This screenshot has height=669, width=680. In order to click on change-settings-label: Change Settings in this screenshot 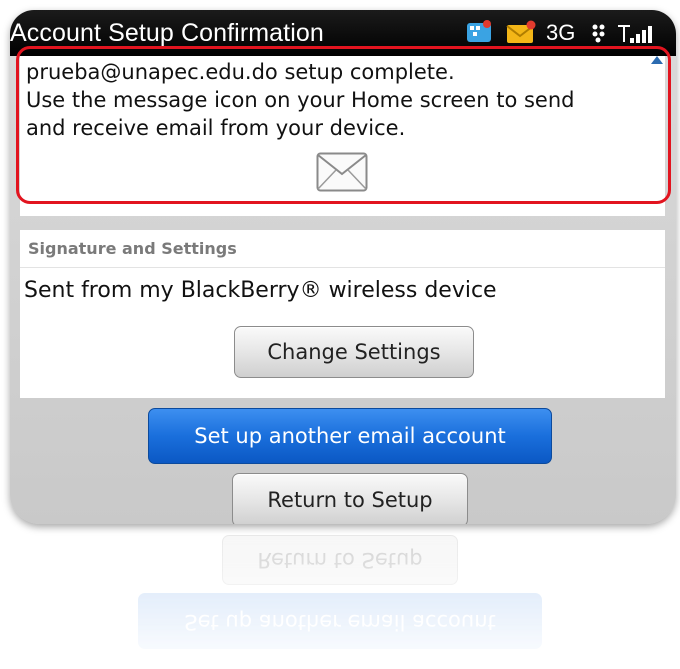, I will do `click(354, 352)`.